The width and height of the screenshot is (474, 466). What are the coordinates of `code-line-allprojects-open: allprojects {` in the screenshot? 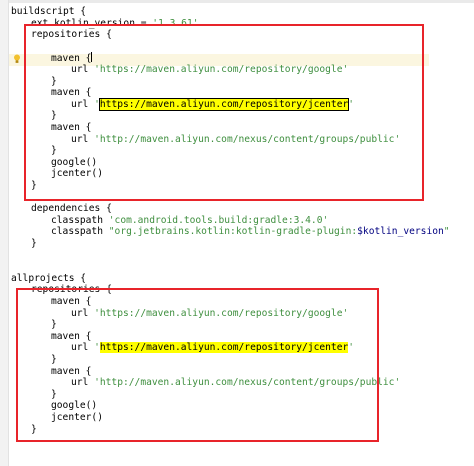 It's located at (48, 279).